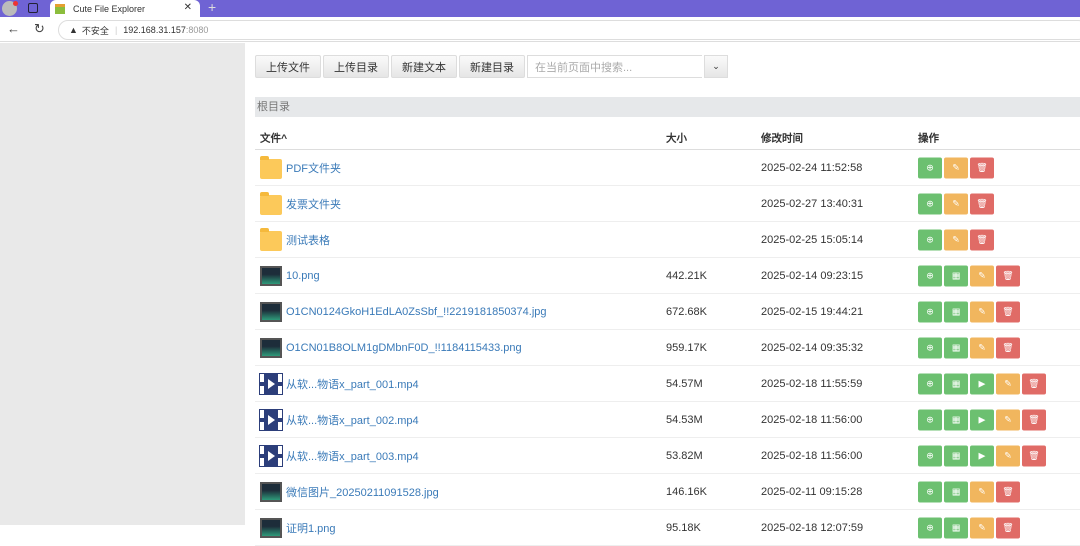 The width and height of the screenshot is (1080, 546). Describe the element at coordinates (311, 528) in the screenshot. I see `file-link: 证明1.png` at that location.